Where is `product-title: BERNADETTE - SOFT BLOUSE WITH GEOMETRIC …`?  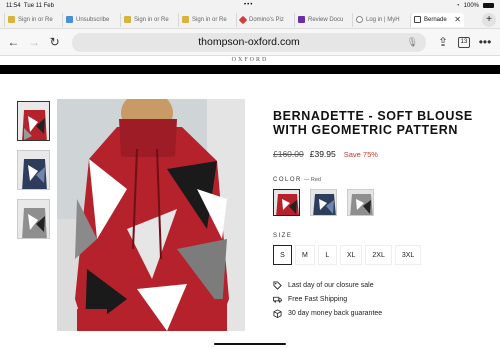
product-title: BERNADETTE - SOFT BLOUSE WITH GEOMETRIC … is located at coordinates (373, 123).